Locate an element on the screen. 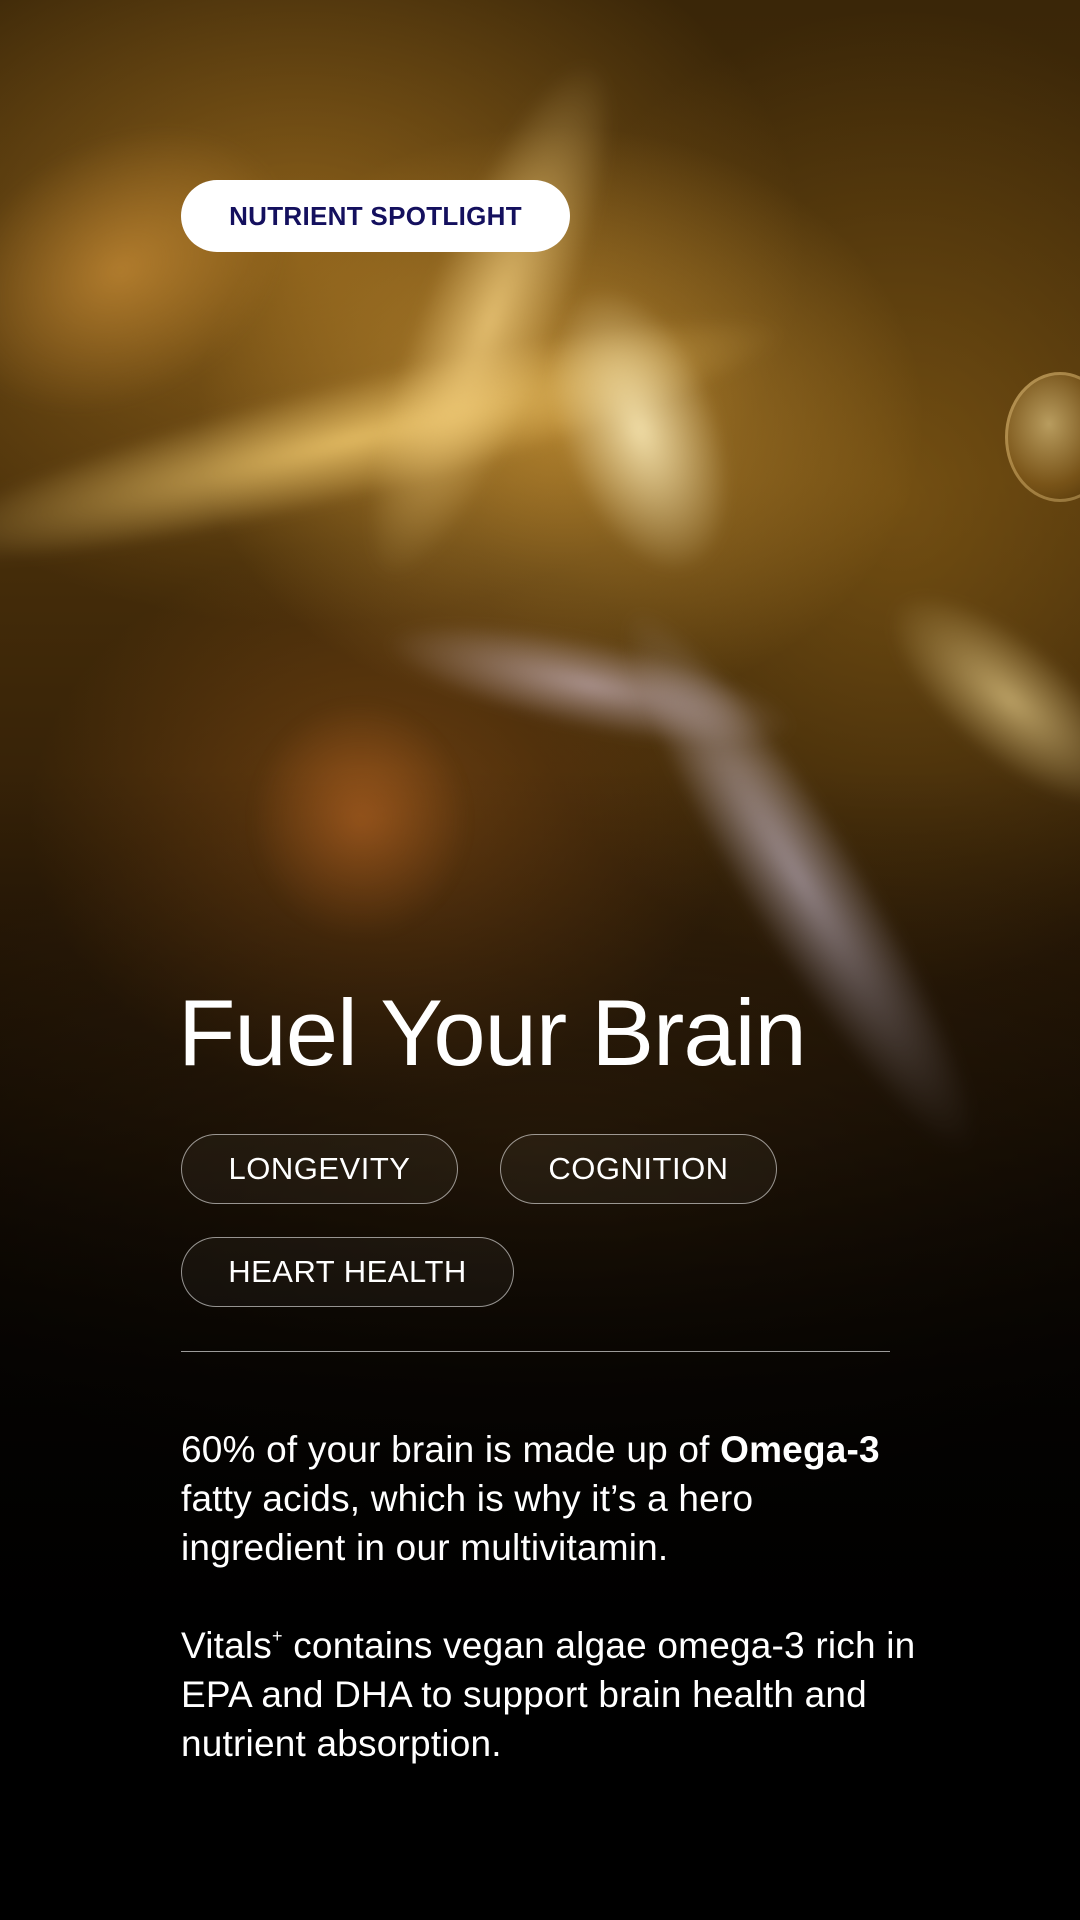  page-title: Fuel Your Brain is located at coordinates (492, 1032).